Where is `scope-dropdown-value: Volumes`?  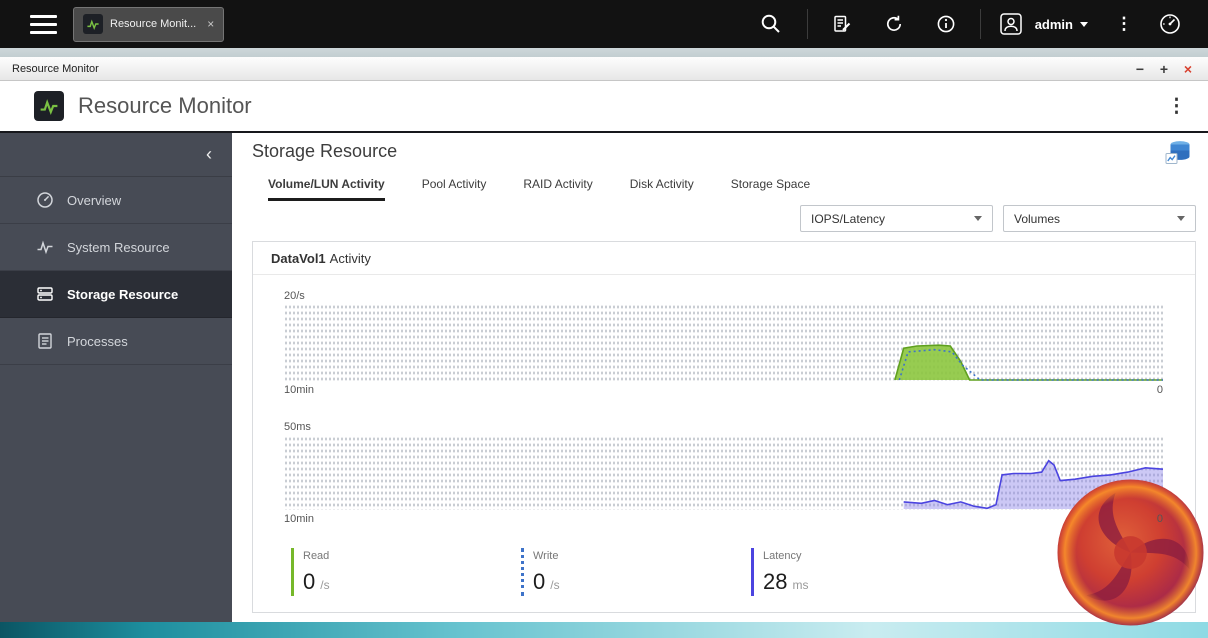 scope-dropdown-value: Volumes is located at coordinates (1037, 218).